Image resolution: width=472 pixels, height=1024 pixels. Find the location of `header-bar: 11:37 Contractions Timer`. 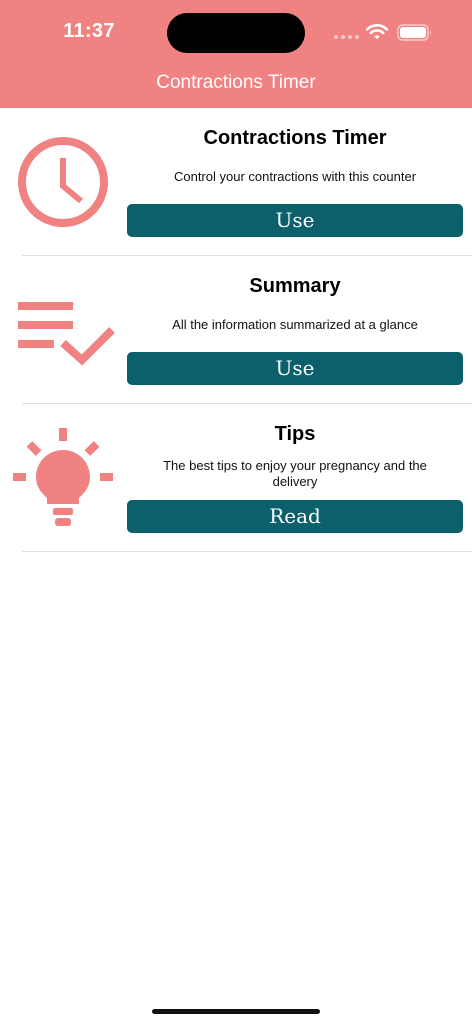

header-bar: 11:37 Contractions Timer is located at coordinates (236, 54).